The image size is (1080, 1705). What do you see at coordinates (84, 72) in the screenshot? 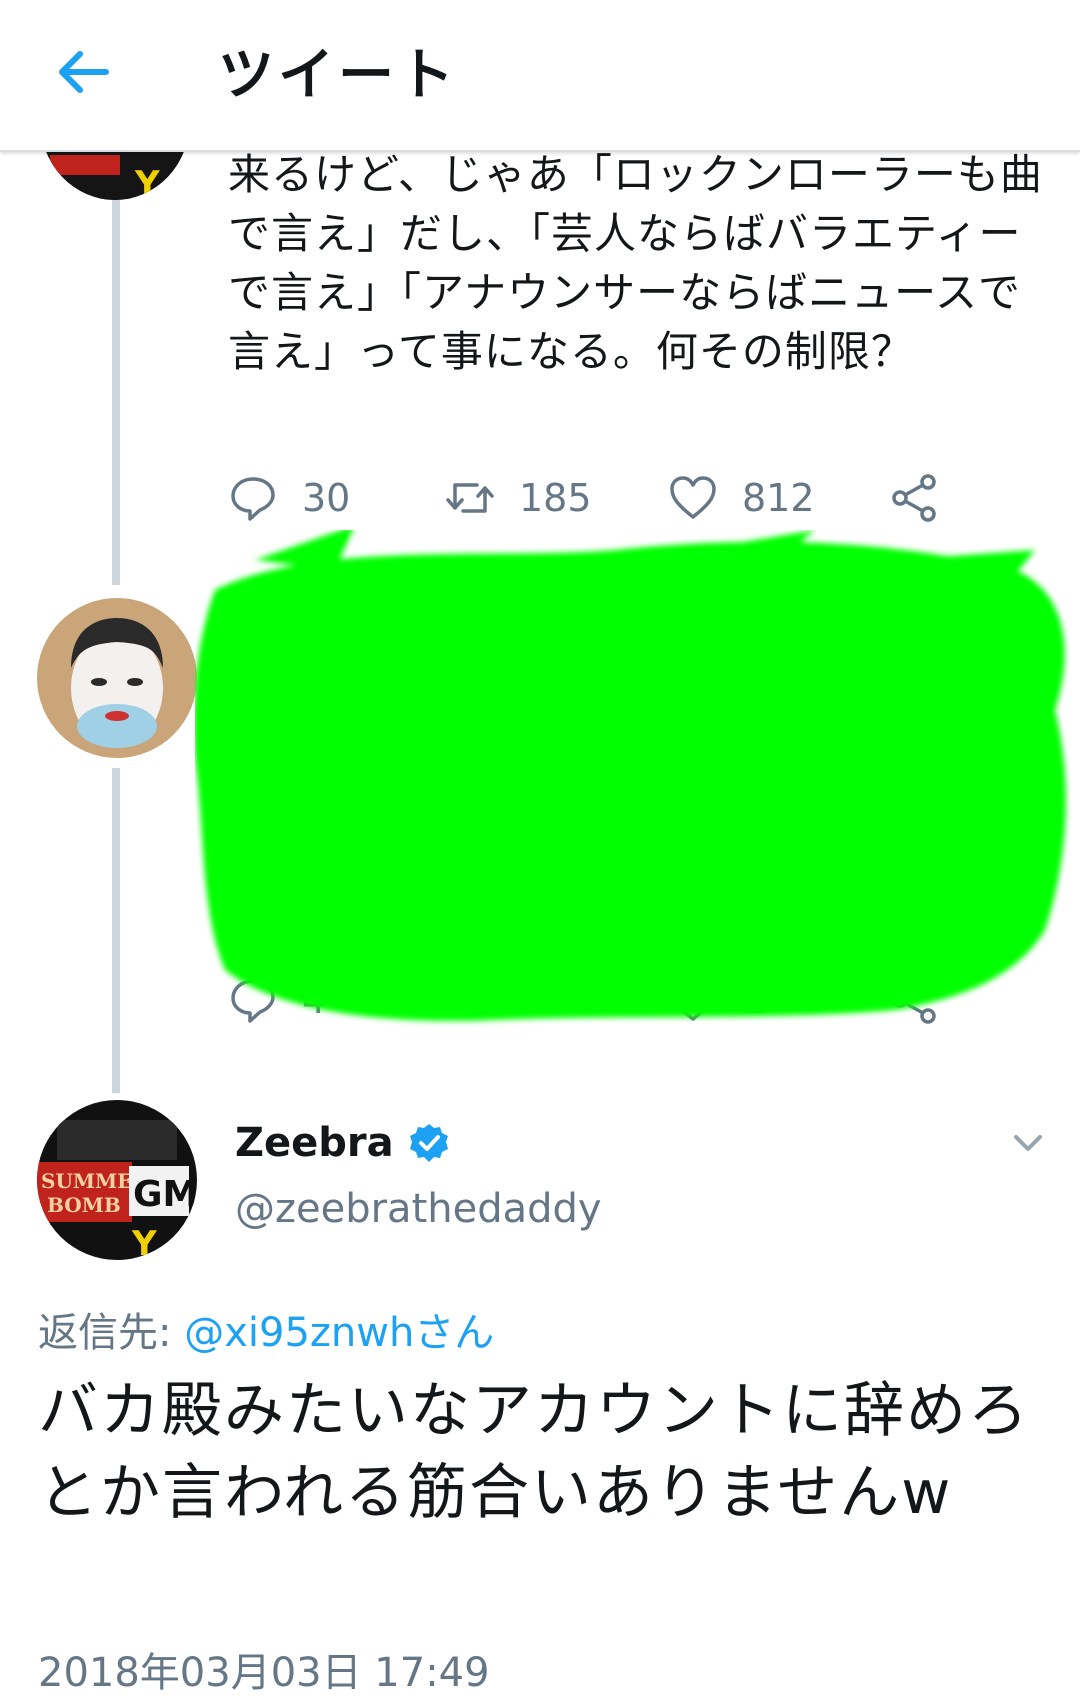
I see `arrow-left-icon` at bounding box center [84, 72].